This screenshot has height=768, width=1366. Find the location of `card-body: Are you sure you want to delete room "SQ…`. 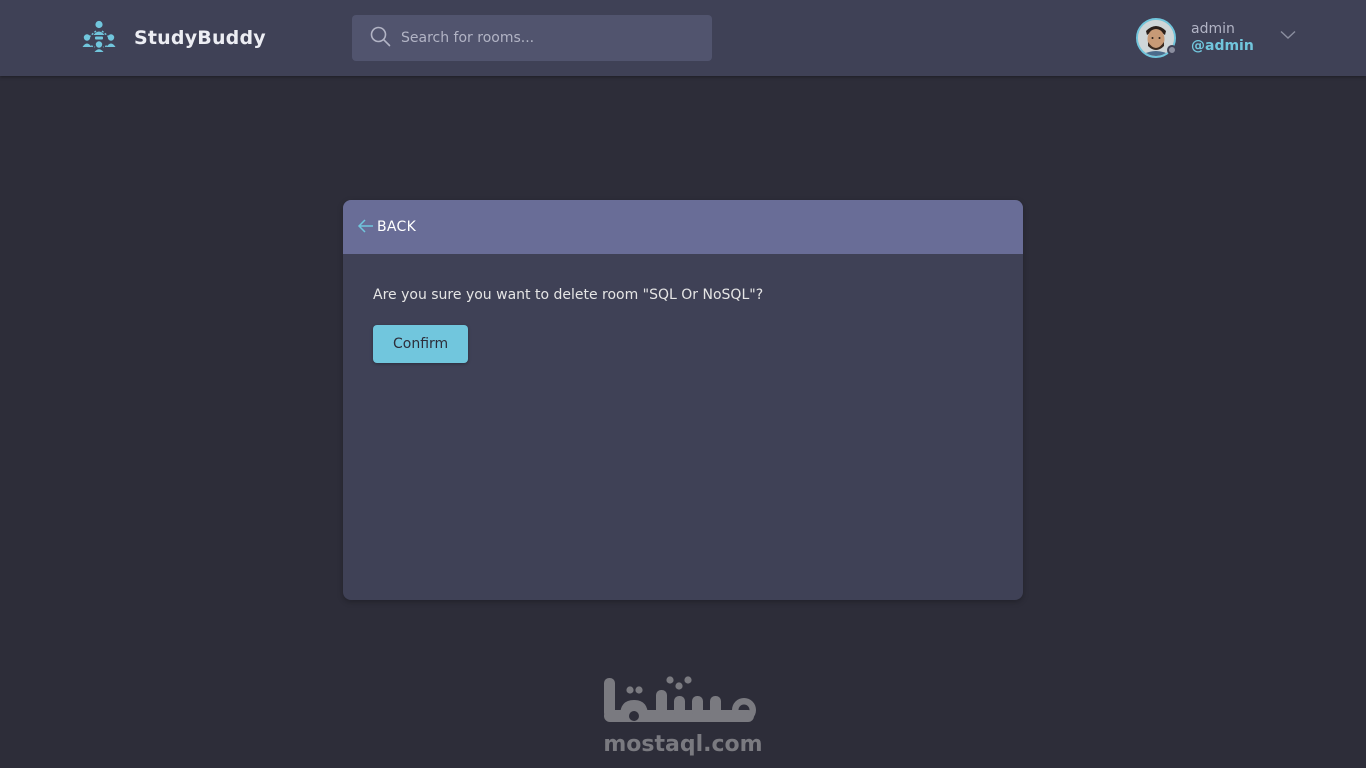

card-body: Are you sure you want to delete room "SQ… is located at coordinates (683, 325).